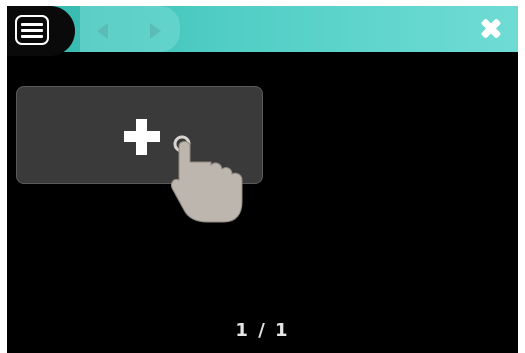  What do you see at coordinates (32, 30) in the screenshot?
I see `menu-icon` at bounding box center [32, 30].